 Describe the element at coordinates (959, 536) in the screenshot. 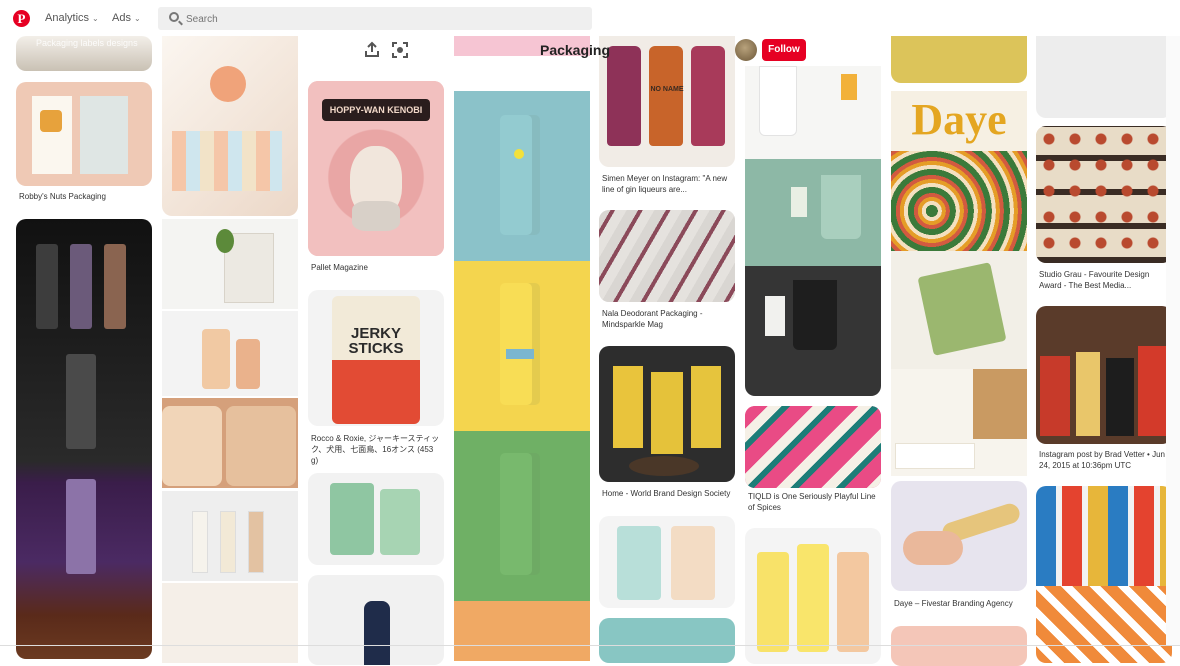

I see `pin-image-hand-product` at that location.